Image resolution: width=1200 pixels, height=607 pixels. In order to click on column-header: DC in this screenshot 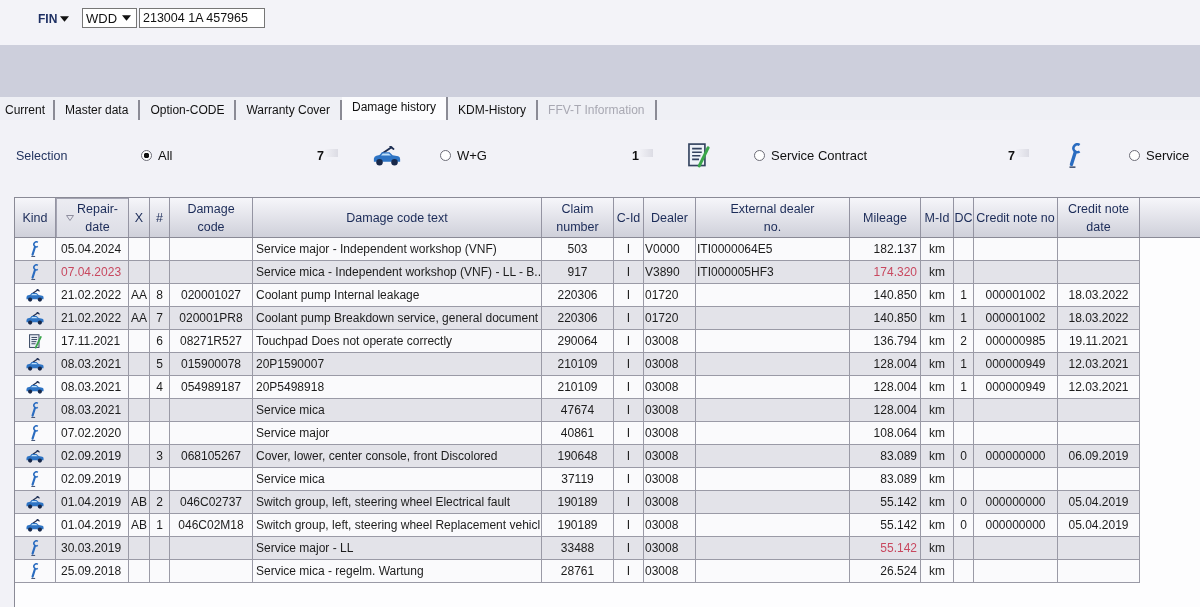, I will do `click(964, 217)`.